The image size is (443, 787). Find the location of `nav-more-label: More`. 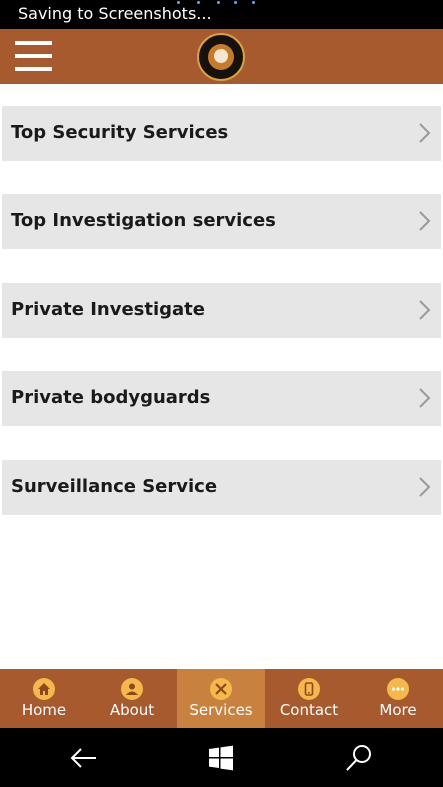

nav-more-label: More is located at coordinates (398, 710).